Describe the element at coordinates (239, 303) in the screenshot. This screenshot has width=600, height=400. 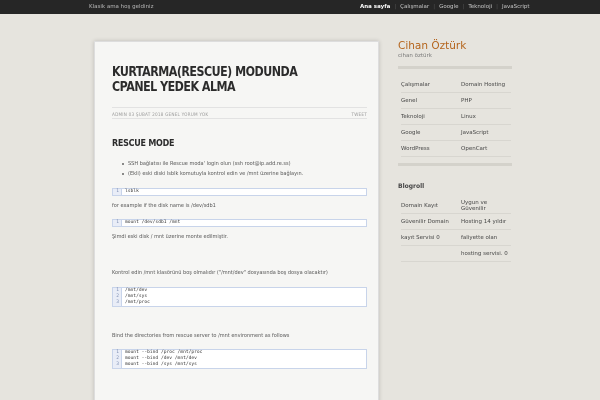
I see `code-line: 3/mnt/proc` at that location.